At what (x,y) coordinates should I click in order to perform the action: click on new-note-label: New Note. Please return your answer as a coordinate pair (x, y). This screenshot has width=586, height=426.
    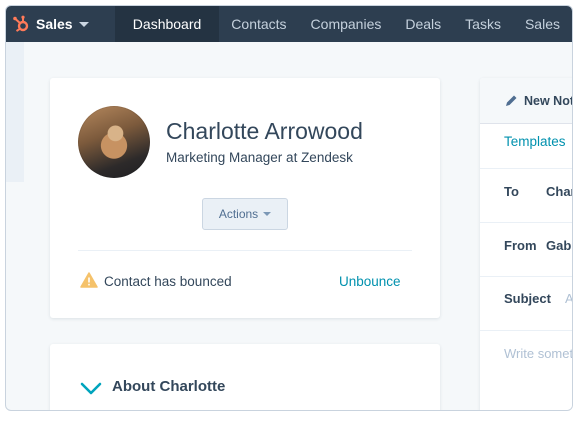
    Looking at the image, I should click on (548, 100).